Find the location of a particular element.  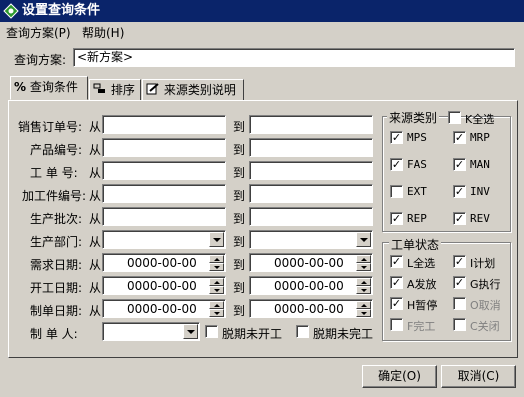

status-label-5: O取消 is located at coordinates (485, 305).